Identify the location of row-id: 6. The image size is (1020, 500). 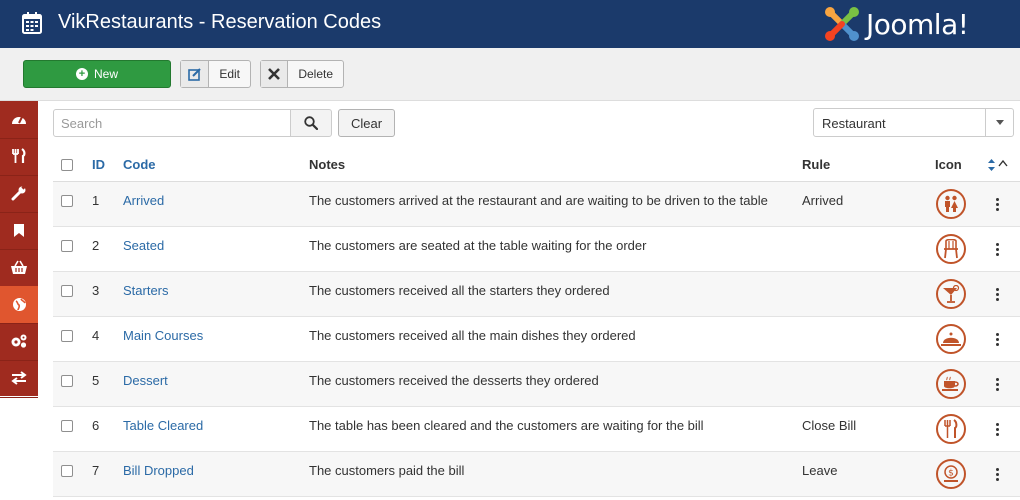
(96, 425).